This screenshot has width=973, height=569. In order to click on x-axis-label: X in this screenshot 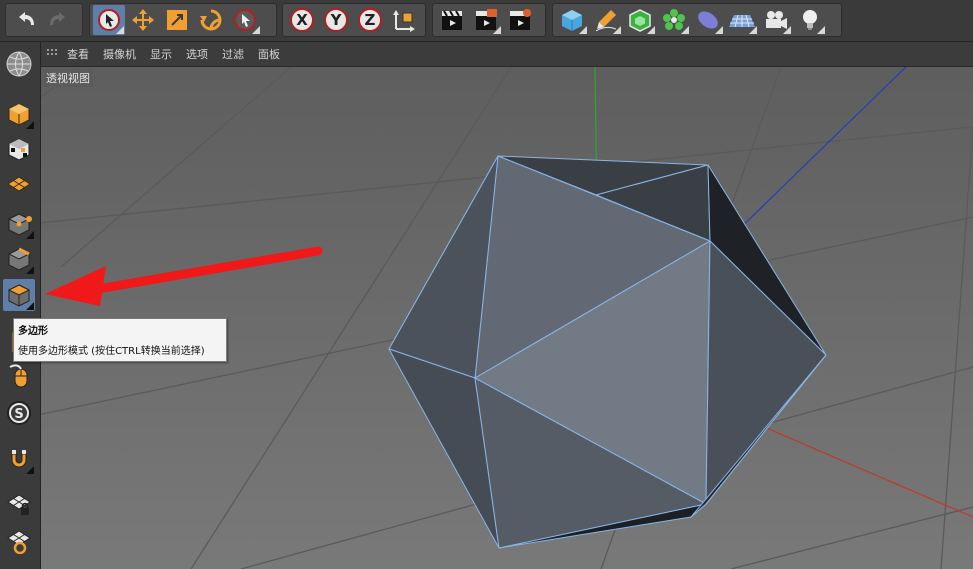, I will do `click(302, 20)`.